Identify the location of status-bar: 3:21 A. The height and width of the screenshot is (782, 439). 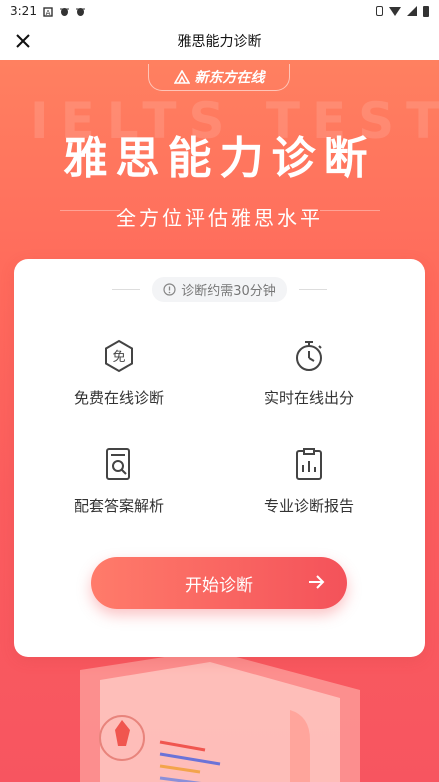
(219, 11).